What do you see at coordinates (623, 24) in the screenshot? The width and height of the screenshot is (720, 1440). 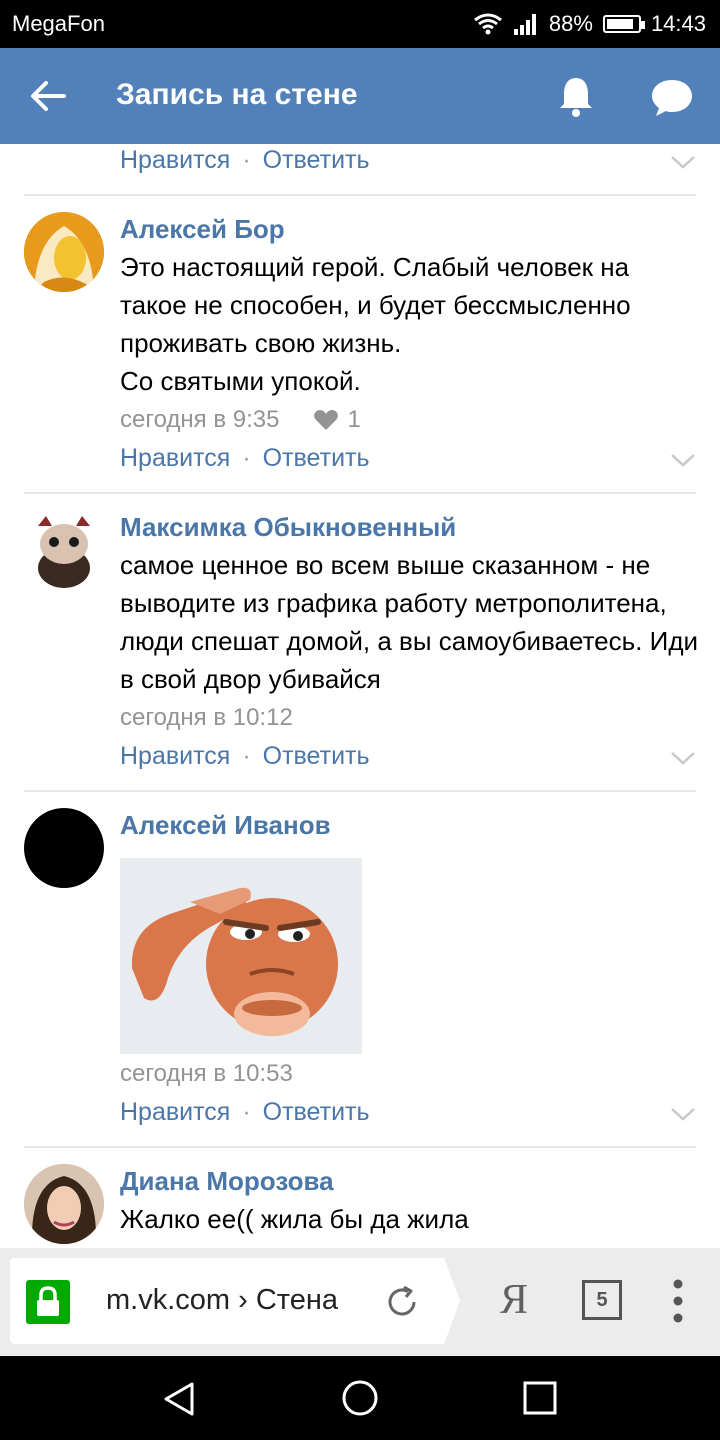 I see `battery-icon` at bounding box center [623, 24].